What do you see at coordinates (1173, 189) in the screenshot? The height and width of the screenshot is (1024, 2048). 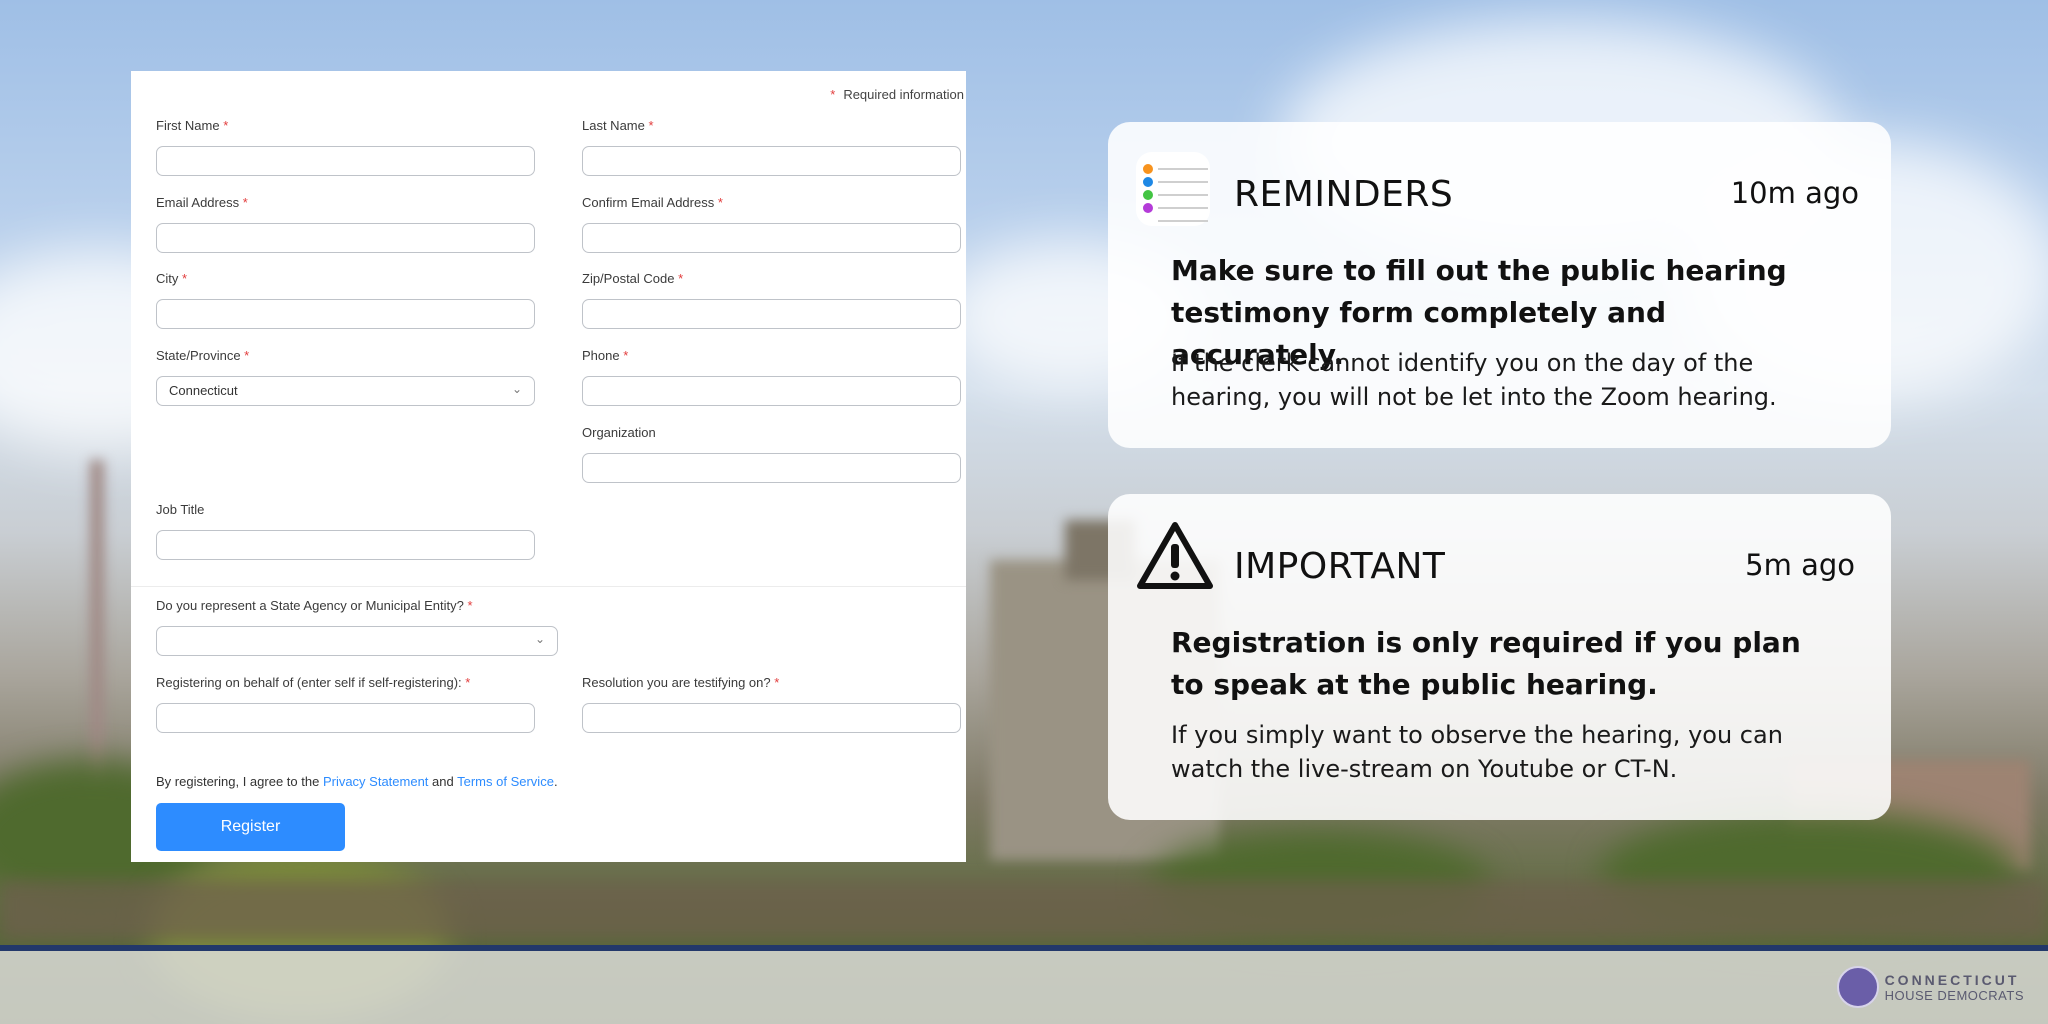 I see `reminders-list-icon` at bounding box center [1173, 189].